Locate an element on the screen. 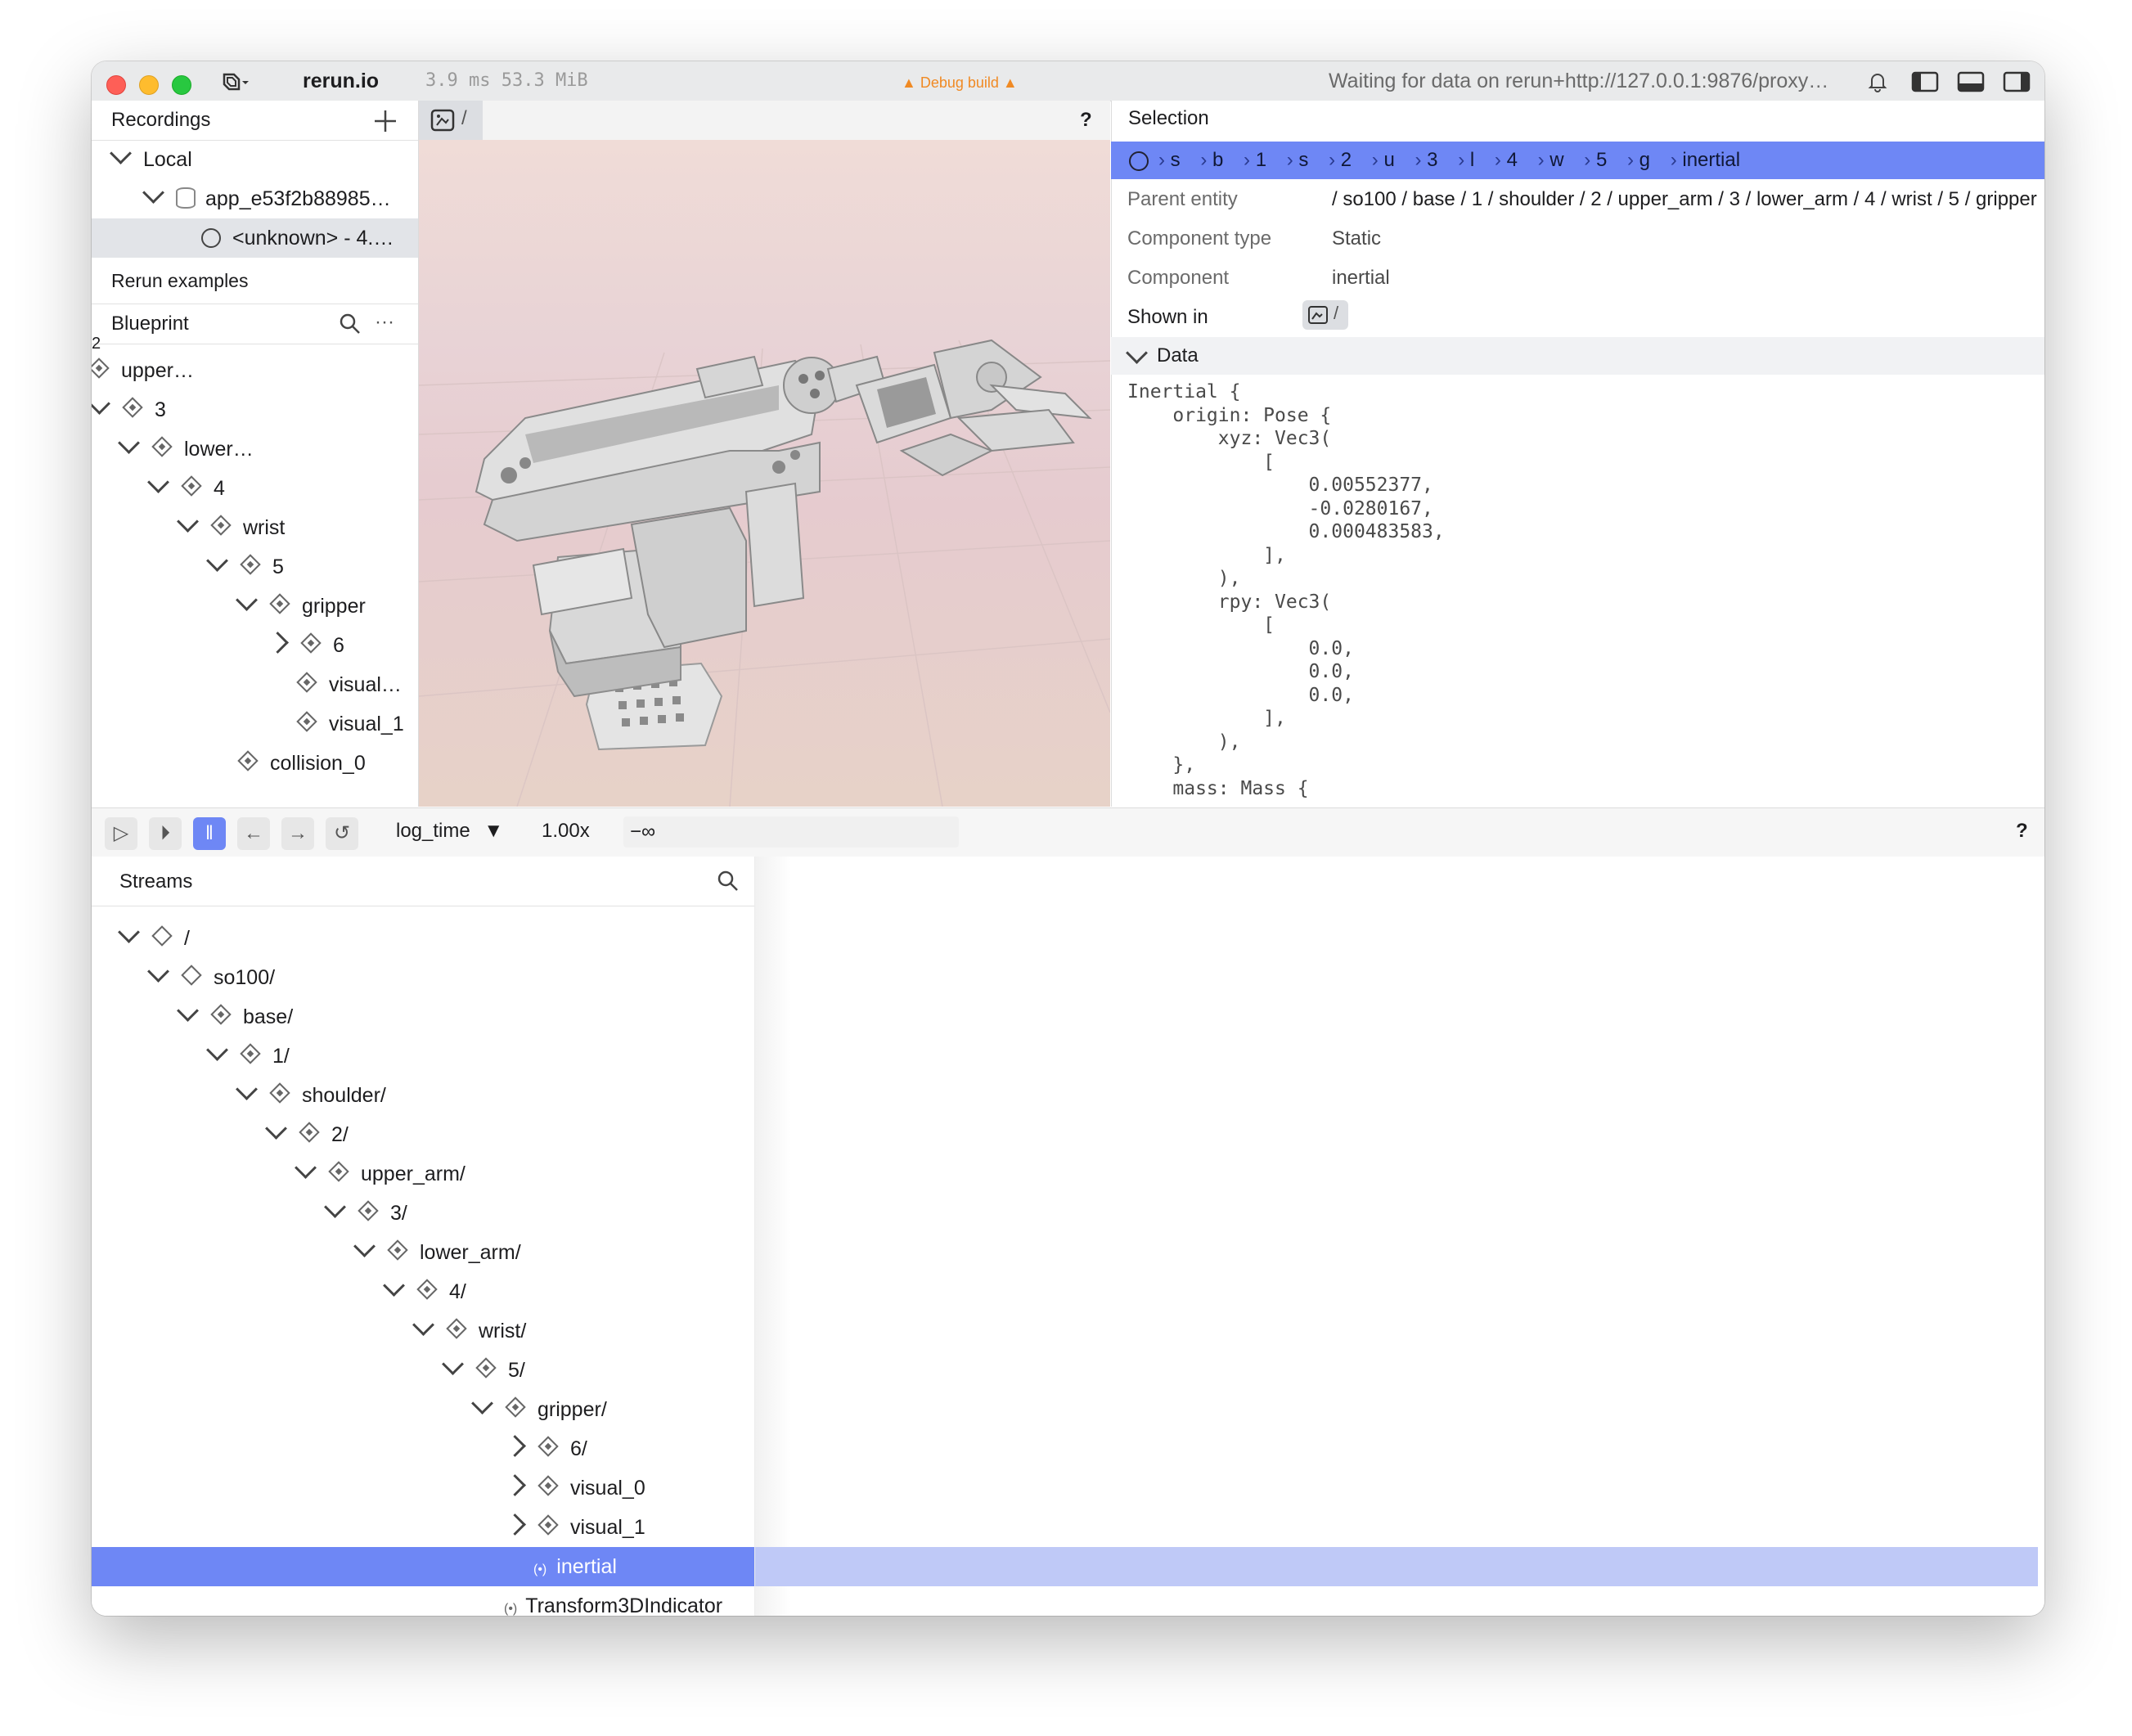  playback-speed: 1.00x is located at coordinates (566, 831).